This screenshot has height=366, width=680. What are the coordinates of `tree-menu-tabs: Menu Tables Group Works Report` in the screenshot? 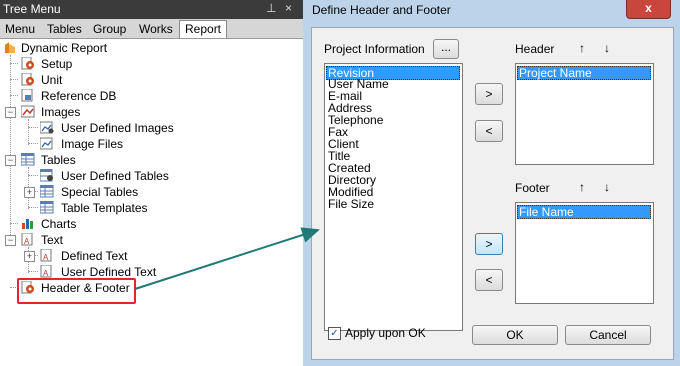 It's located at (151, 29).